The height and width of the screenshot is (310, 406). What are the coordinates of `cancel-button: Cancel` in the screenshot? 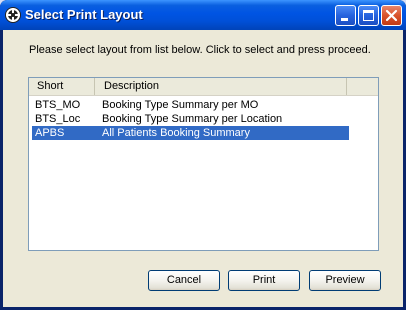 It's located at (184, 280).